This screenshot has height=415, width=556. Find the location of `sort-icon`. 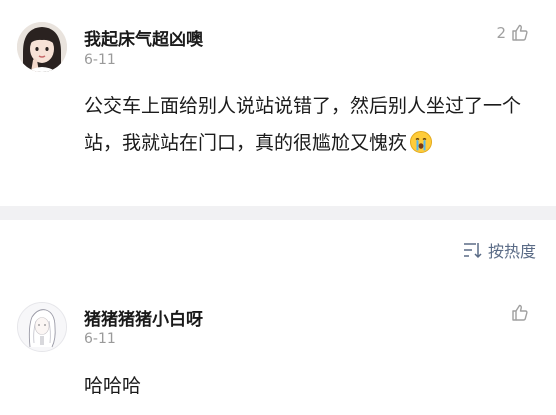

sort-icon is located at coordinates (472, 251).